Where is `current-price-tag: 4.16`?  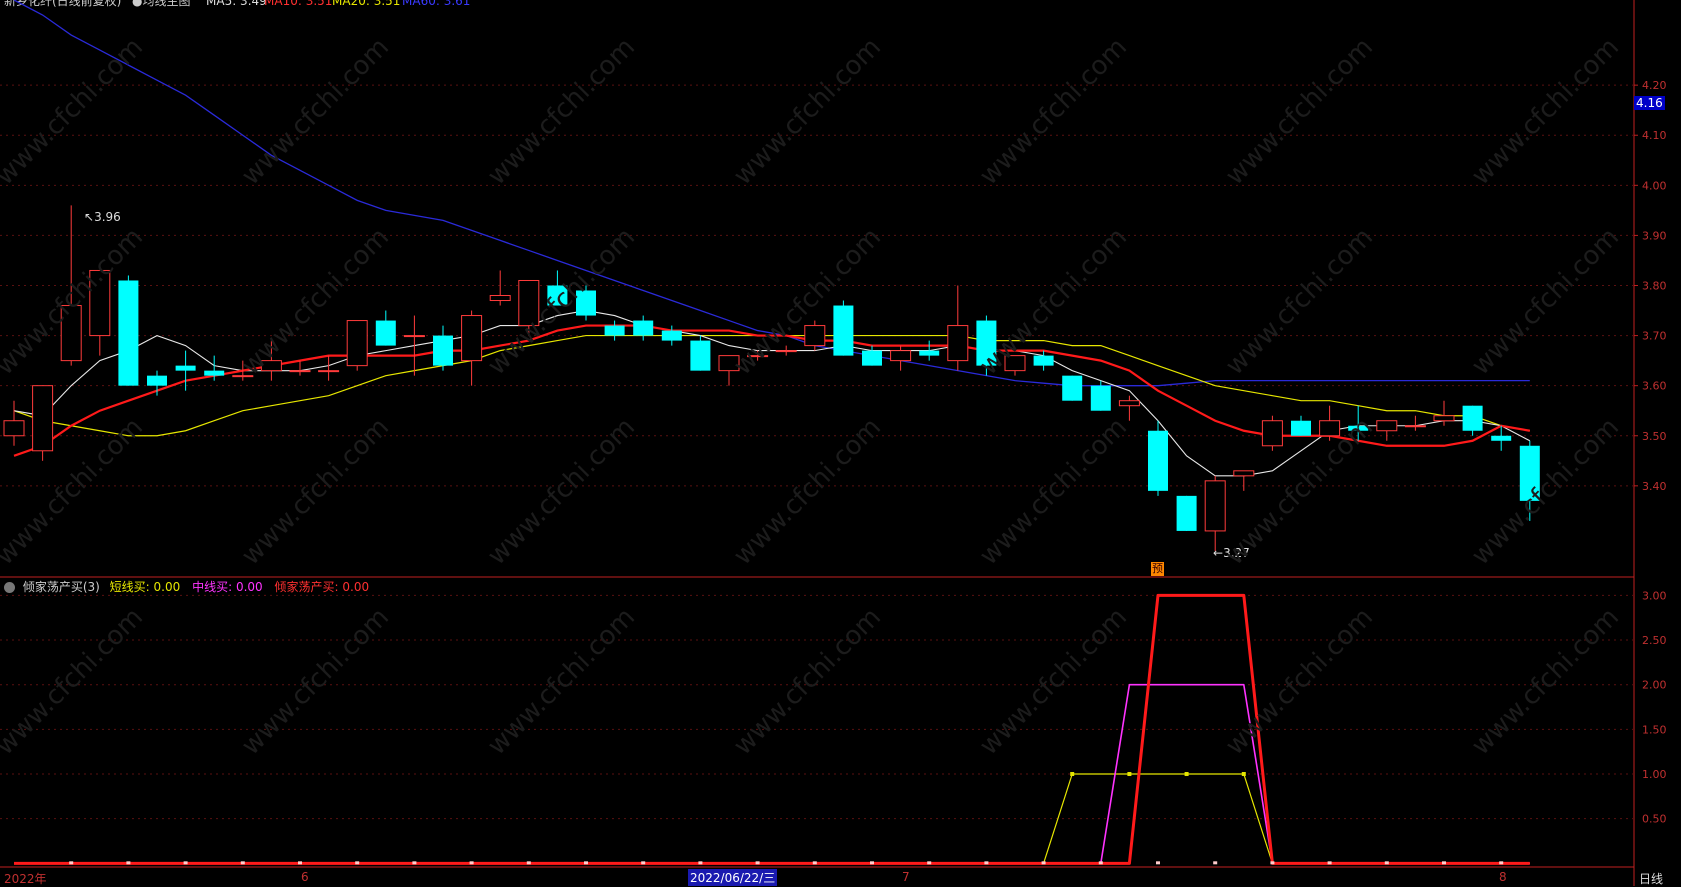
current-price-tag: 4.16 is located at coordinates (1649, 103).